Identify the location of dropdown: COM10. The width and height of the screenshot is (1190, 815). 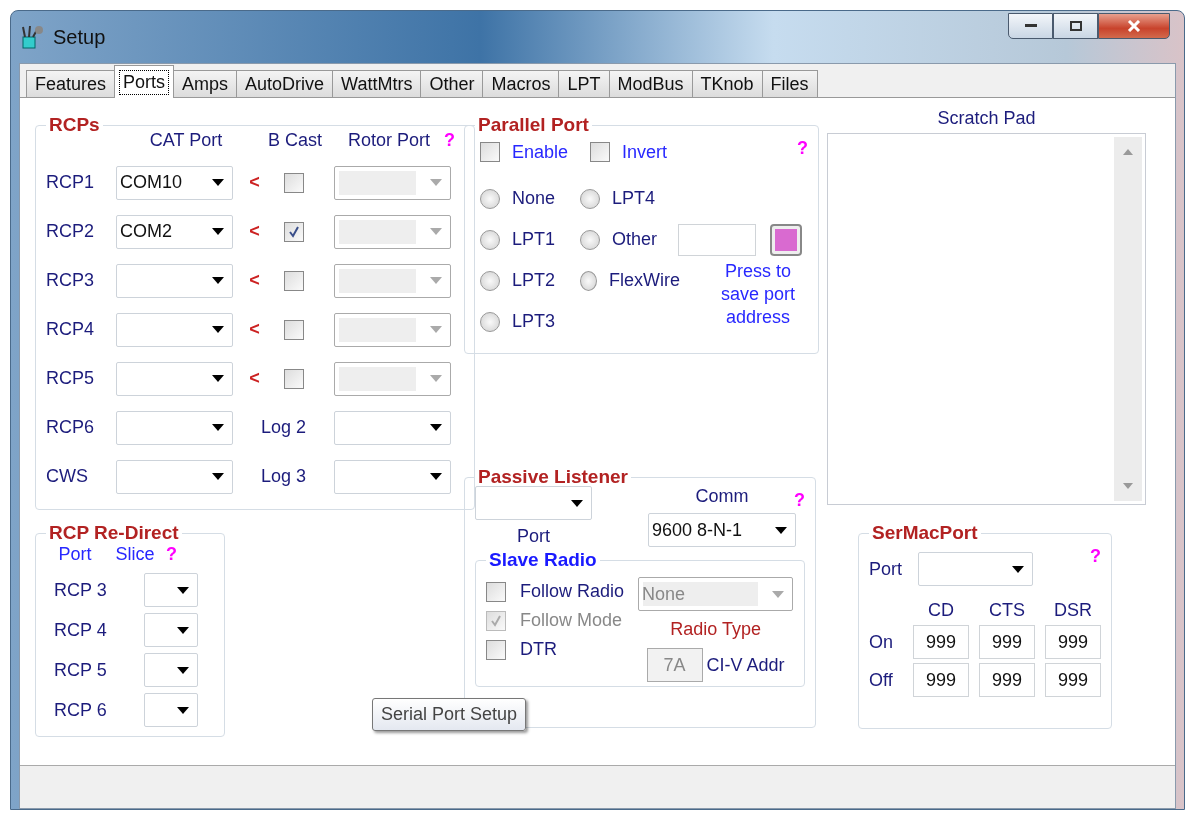
(174, 182).